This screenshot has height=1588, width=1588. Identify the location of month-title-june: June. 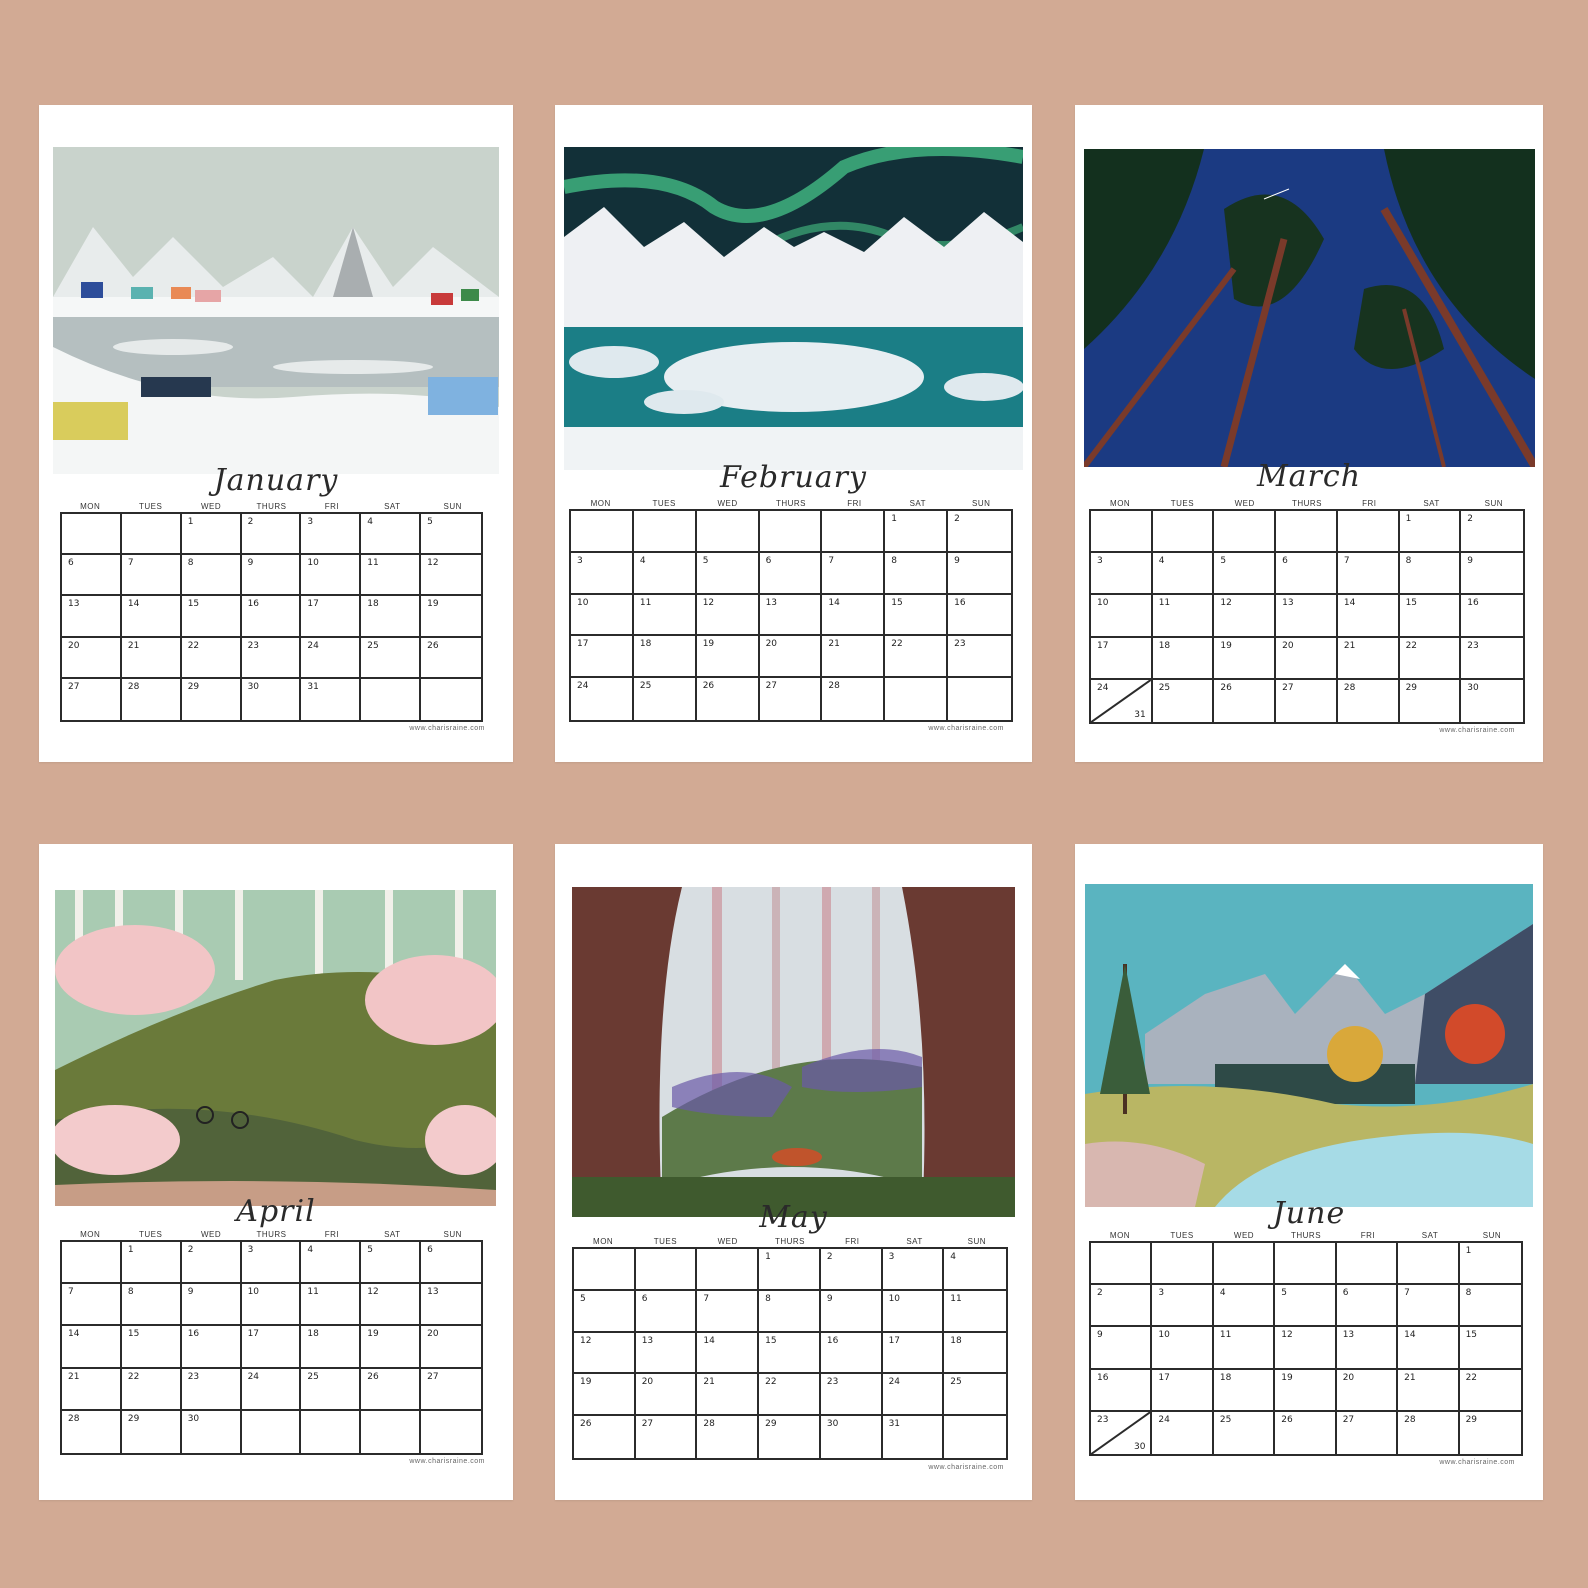
(1309, 1213).